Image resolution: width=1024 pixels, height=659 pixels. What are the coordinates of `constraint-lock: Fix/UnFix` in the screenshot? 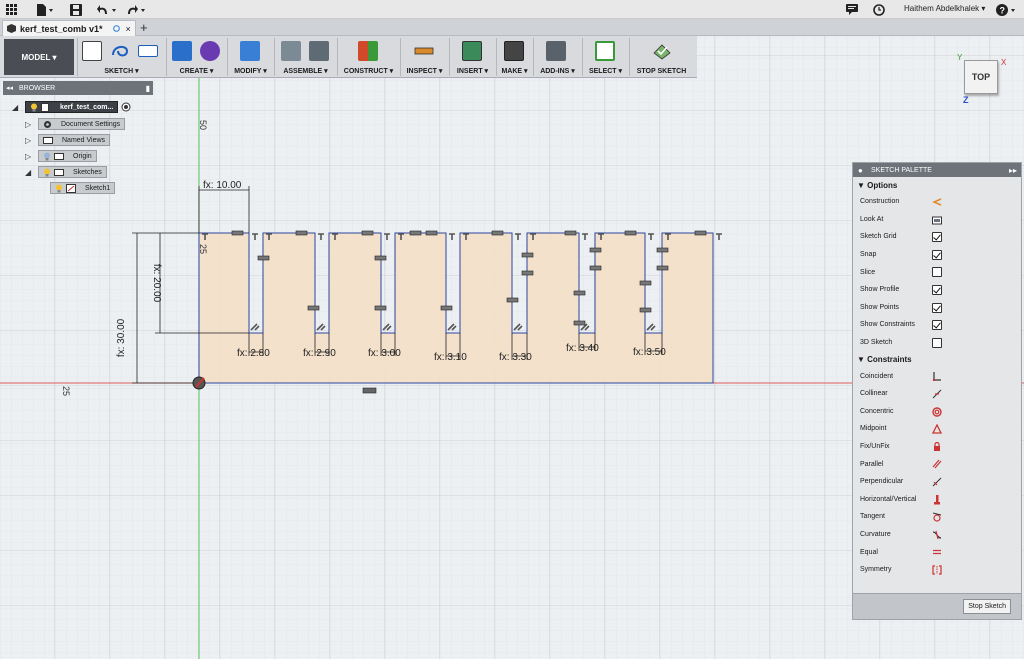 It's located at (937, 447).